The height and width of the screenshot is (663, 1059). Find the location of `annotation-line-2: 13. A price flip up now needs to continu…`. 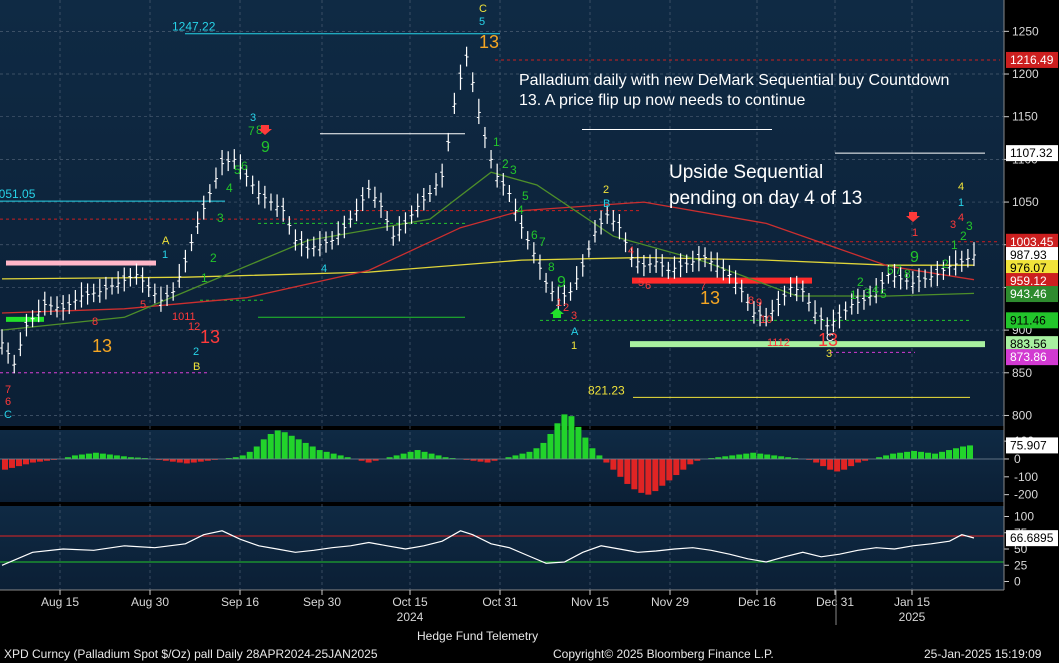

annotation-line-2: 13. A price flip up now needs to continu… is located at coordinates (662, 100).